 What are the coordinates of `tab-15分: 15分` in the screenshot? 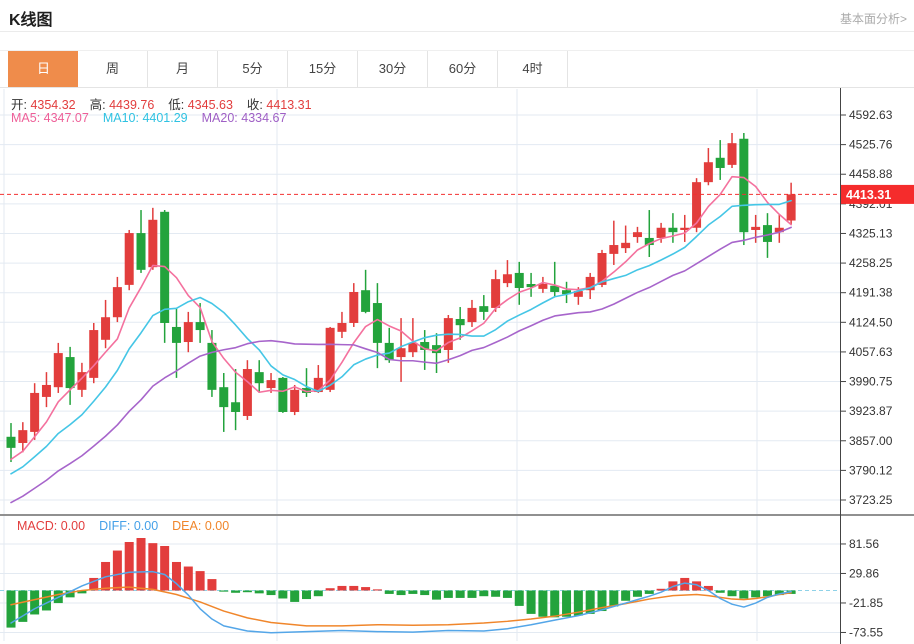 It's located at (323, 69).